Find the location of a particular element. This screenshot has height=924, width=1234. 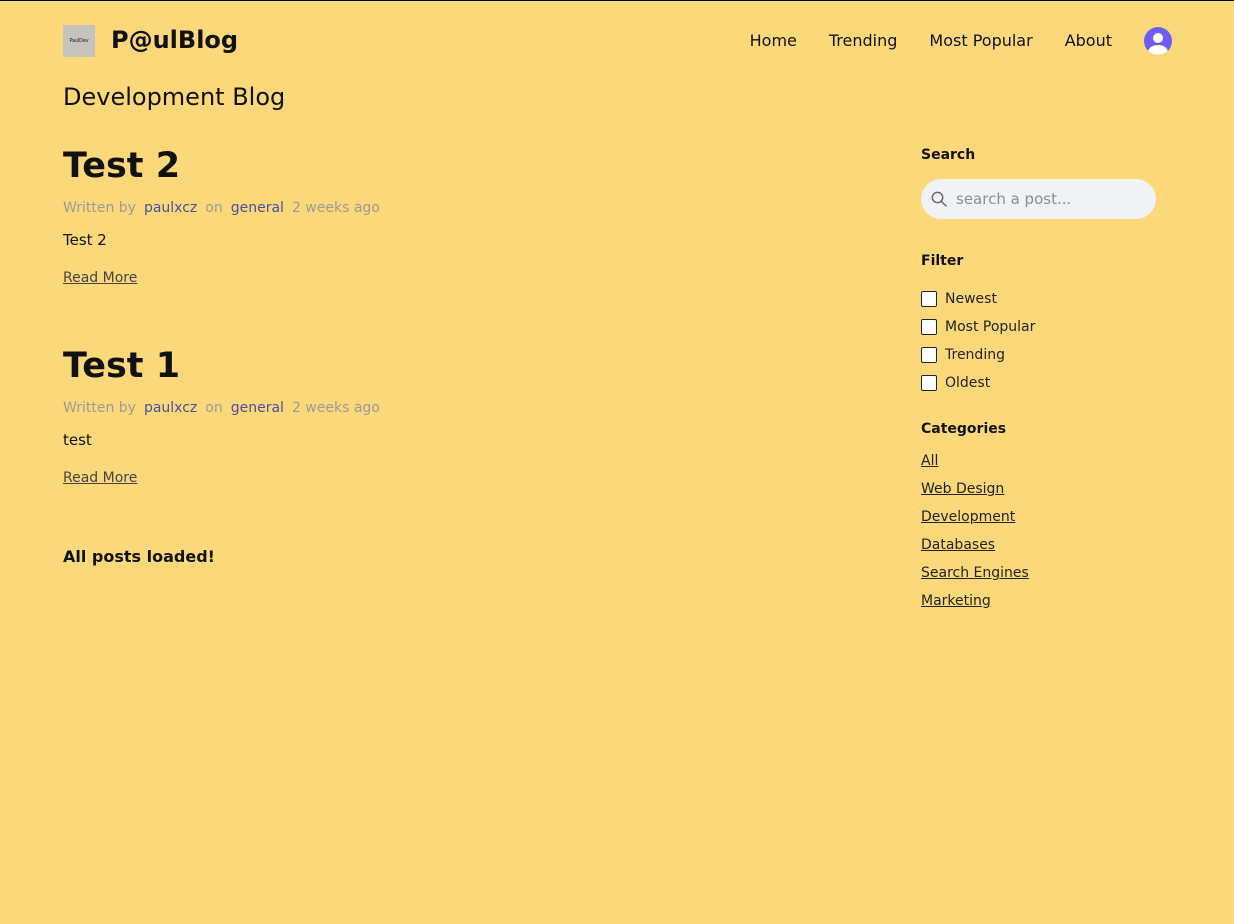

search-heading: Search is located at coordinates (948, 155).